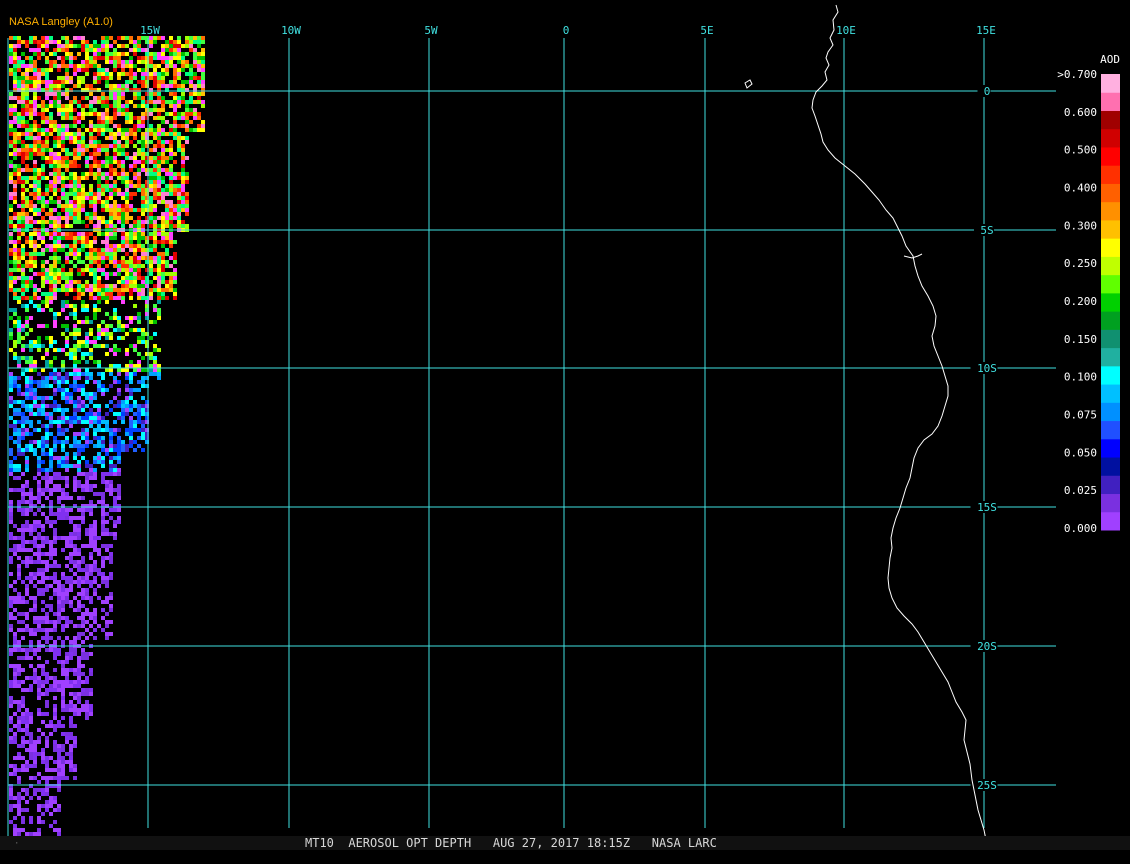 The image size is (1130, 864). What do you see at coordinates (1080, 112) in the screenshot?
I see `legend-tick-label: 0.600` at bounding box center [1080, 112].